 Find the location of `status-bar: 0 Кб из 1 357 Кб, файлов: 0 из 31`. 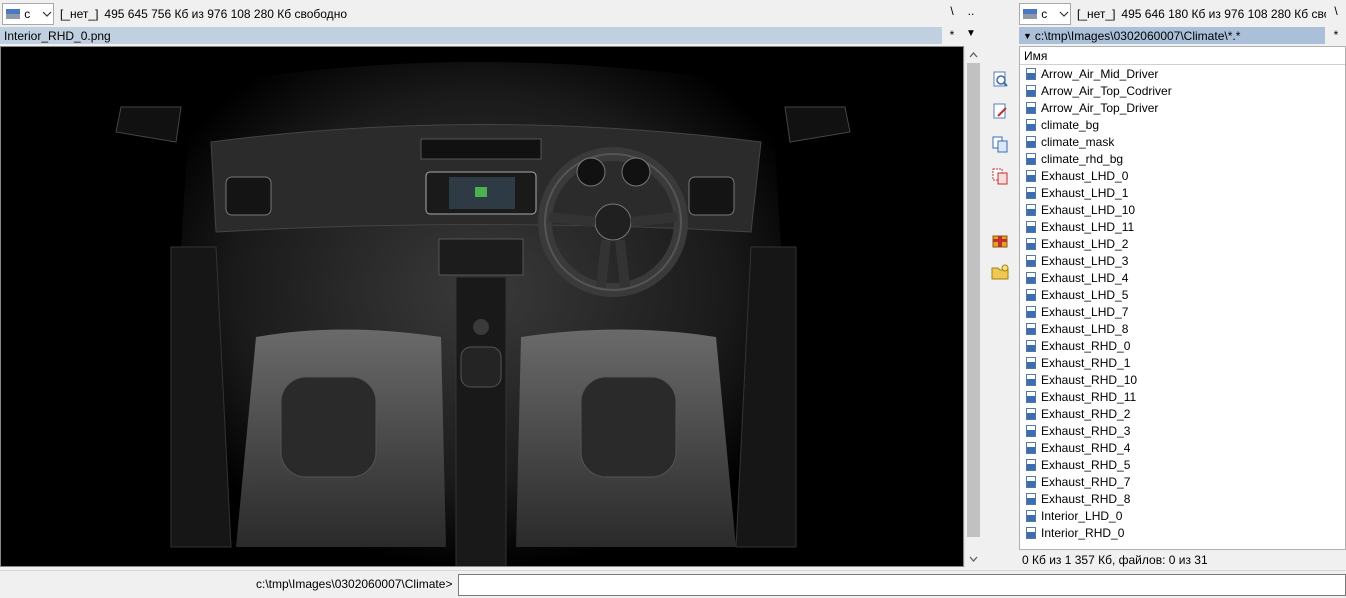

status-bar: 0 Кб из 1 357 Кб, файлов: 0 из 31 is located at coordinates (1182, 560).